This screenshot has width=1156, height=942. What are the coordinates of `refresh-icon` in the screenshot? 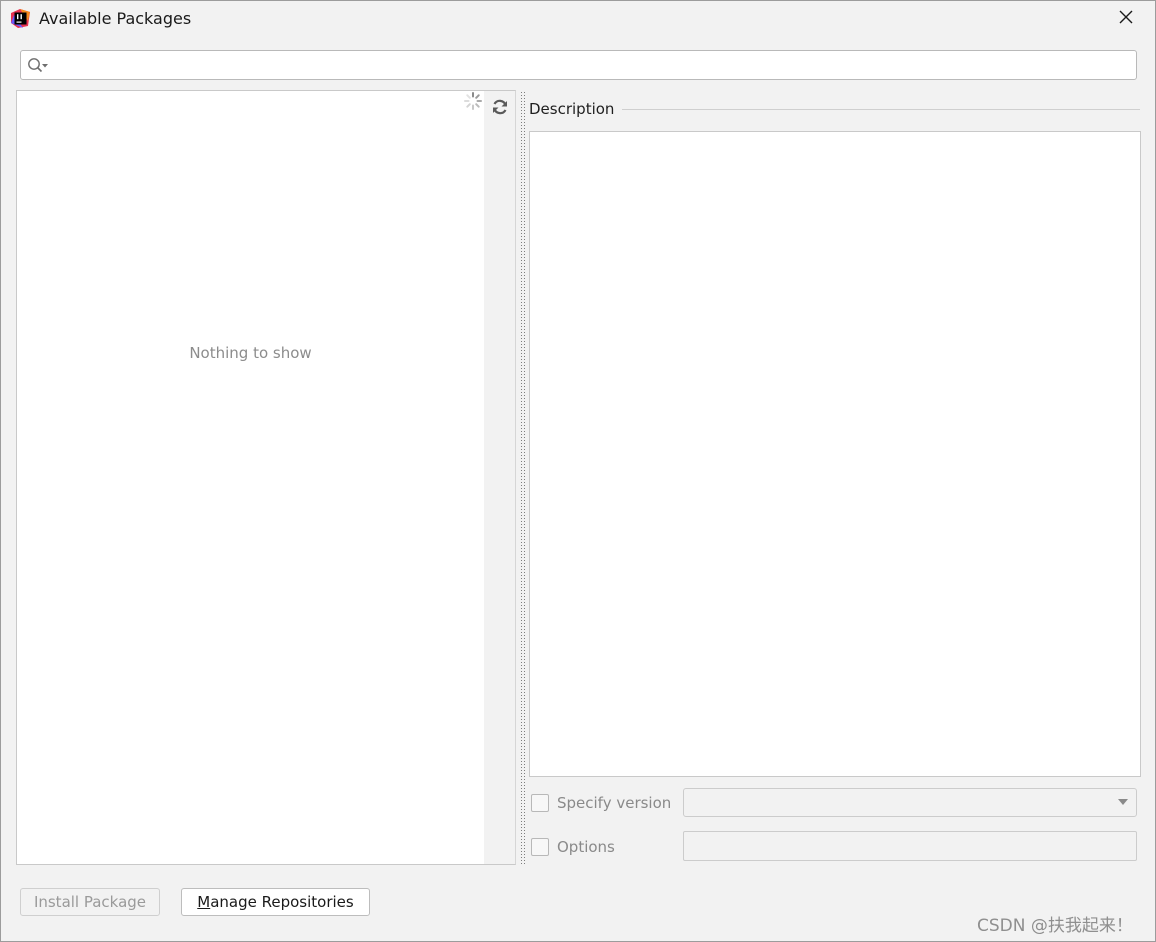 It's located at (500, 107).